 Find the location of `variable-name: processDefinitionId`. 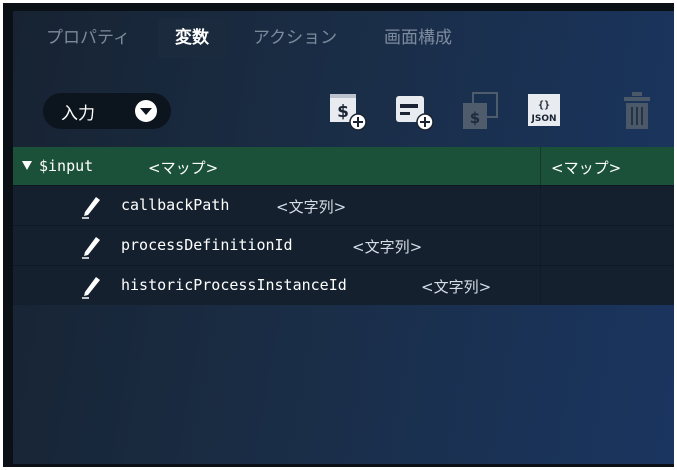

variable-name: processDefinitionId is located at coordinates (207, 245).